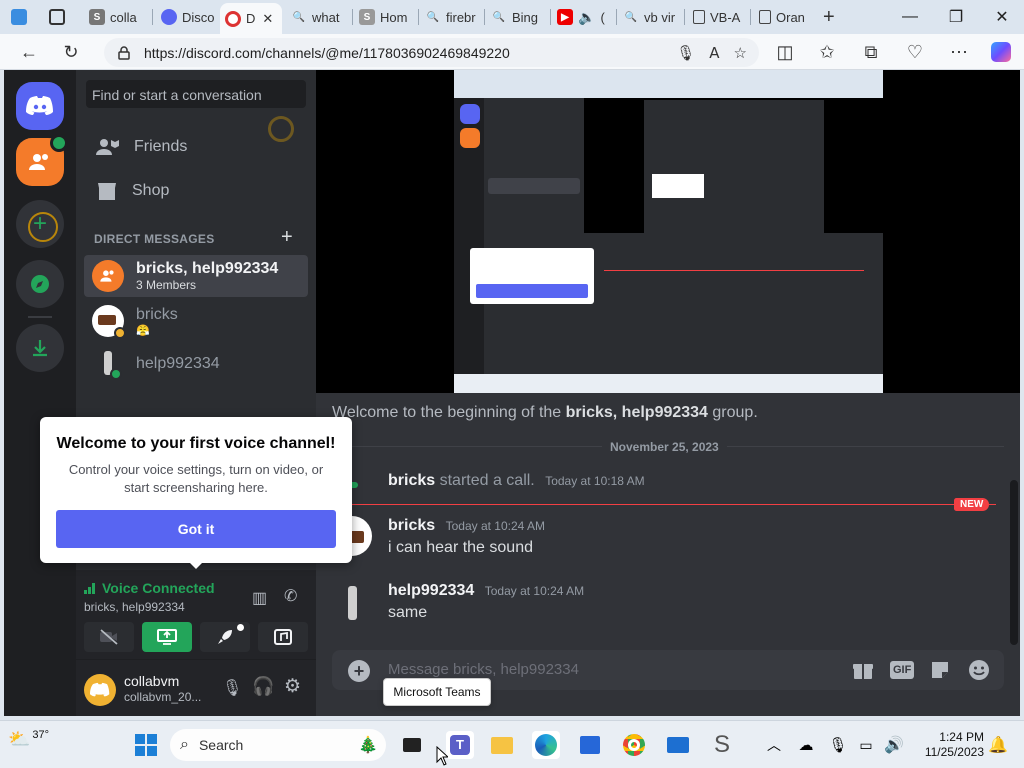  Describe the element at coordinates (29, 52) in the screenshot. I see `back-button: ←` at that location.